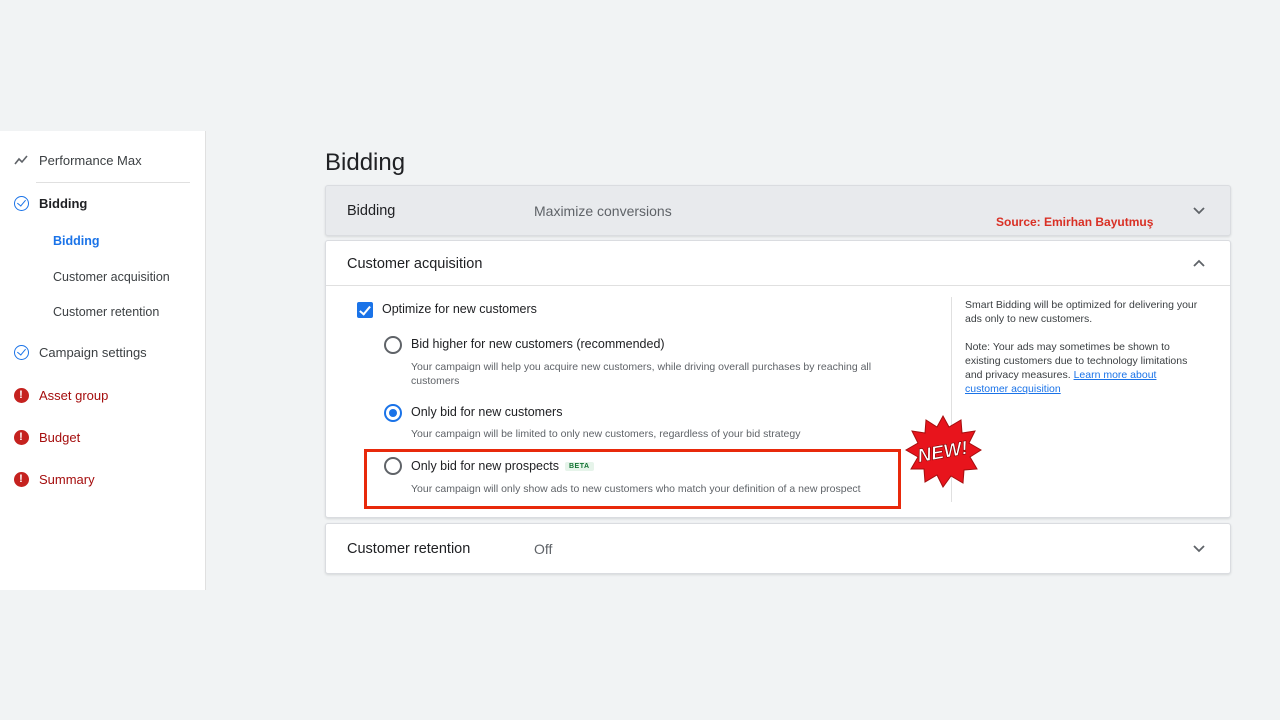 The image size is (1280, 720). I want to click on panel-title: Customer acquisition, so click(415, 264).